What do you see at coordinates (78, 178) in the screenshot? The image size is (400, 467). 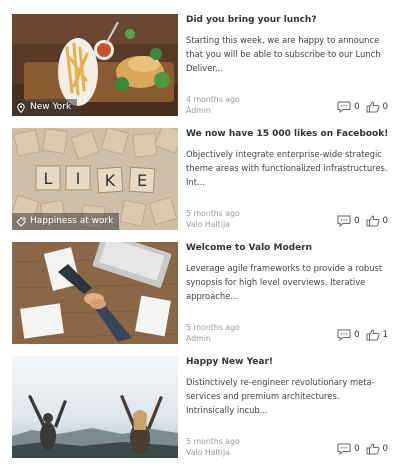 I see `svg-text: I` at bounding box center [78, 178].